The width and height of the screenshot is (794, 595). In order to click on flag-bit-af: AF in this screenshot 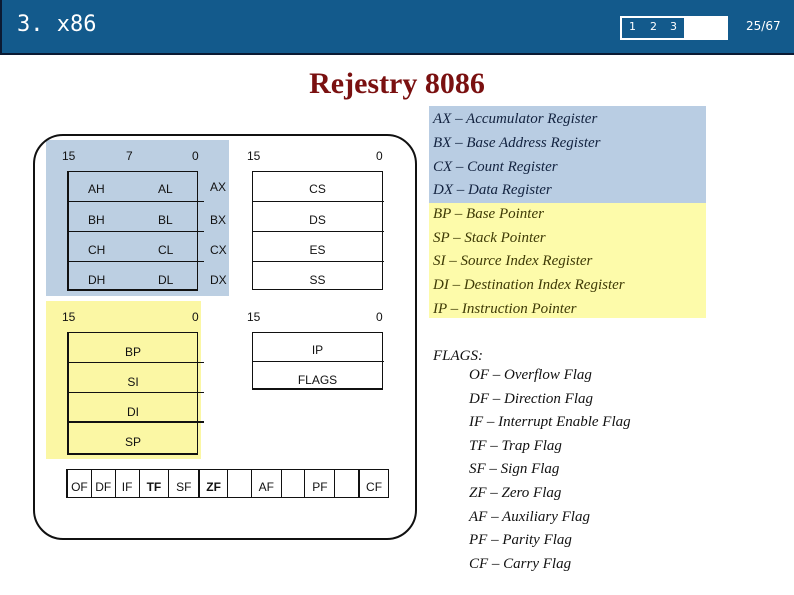, I will do `click(267, 483)`.